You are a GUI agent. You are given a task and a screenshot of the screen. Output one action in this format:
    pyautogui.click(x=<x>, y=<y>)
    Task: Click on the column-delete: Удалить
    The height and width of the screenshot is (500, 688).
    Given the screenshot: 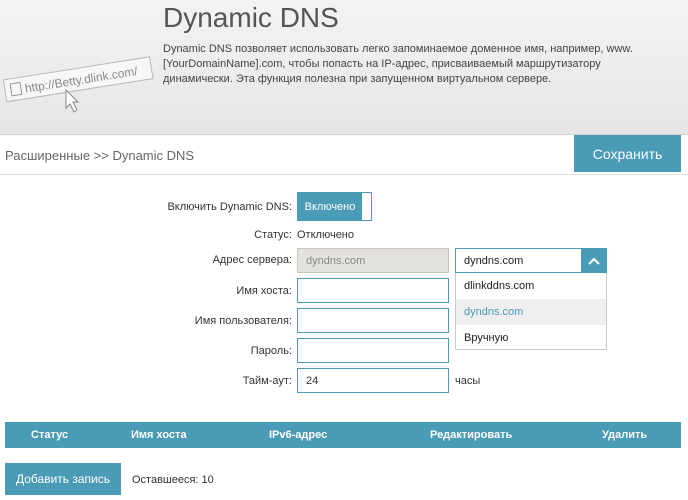 What is the action you would take?
    pyautogui.click(x=625, y=435)
    